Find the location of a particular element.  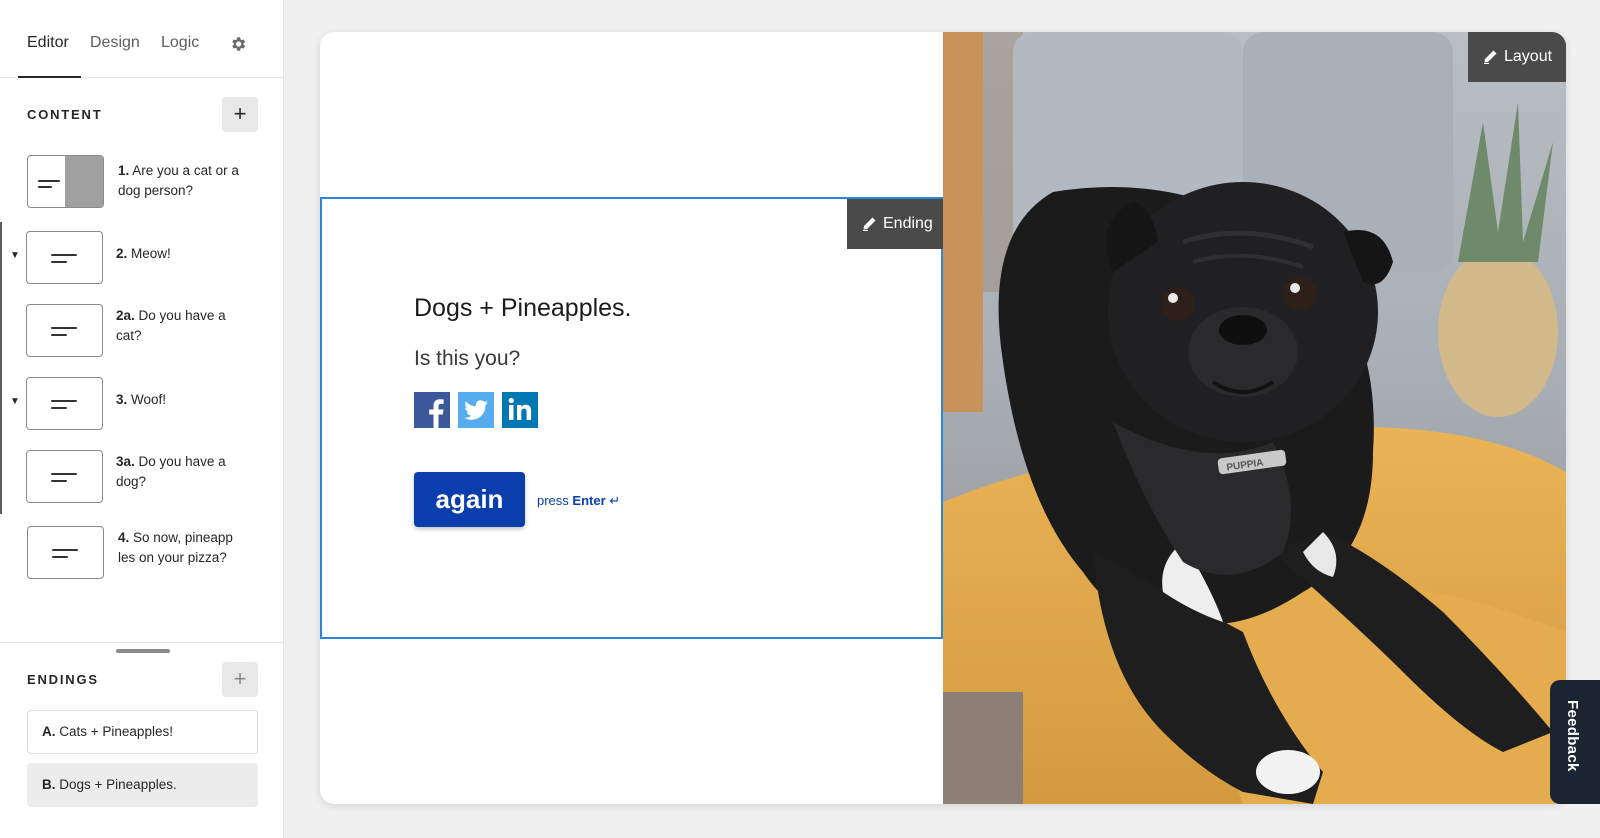

layout-tag-label: Layout is located at coordinates (1528, 56).